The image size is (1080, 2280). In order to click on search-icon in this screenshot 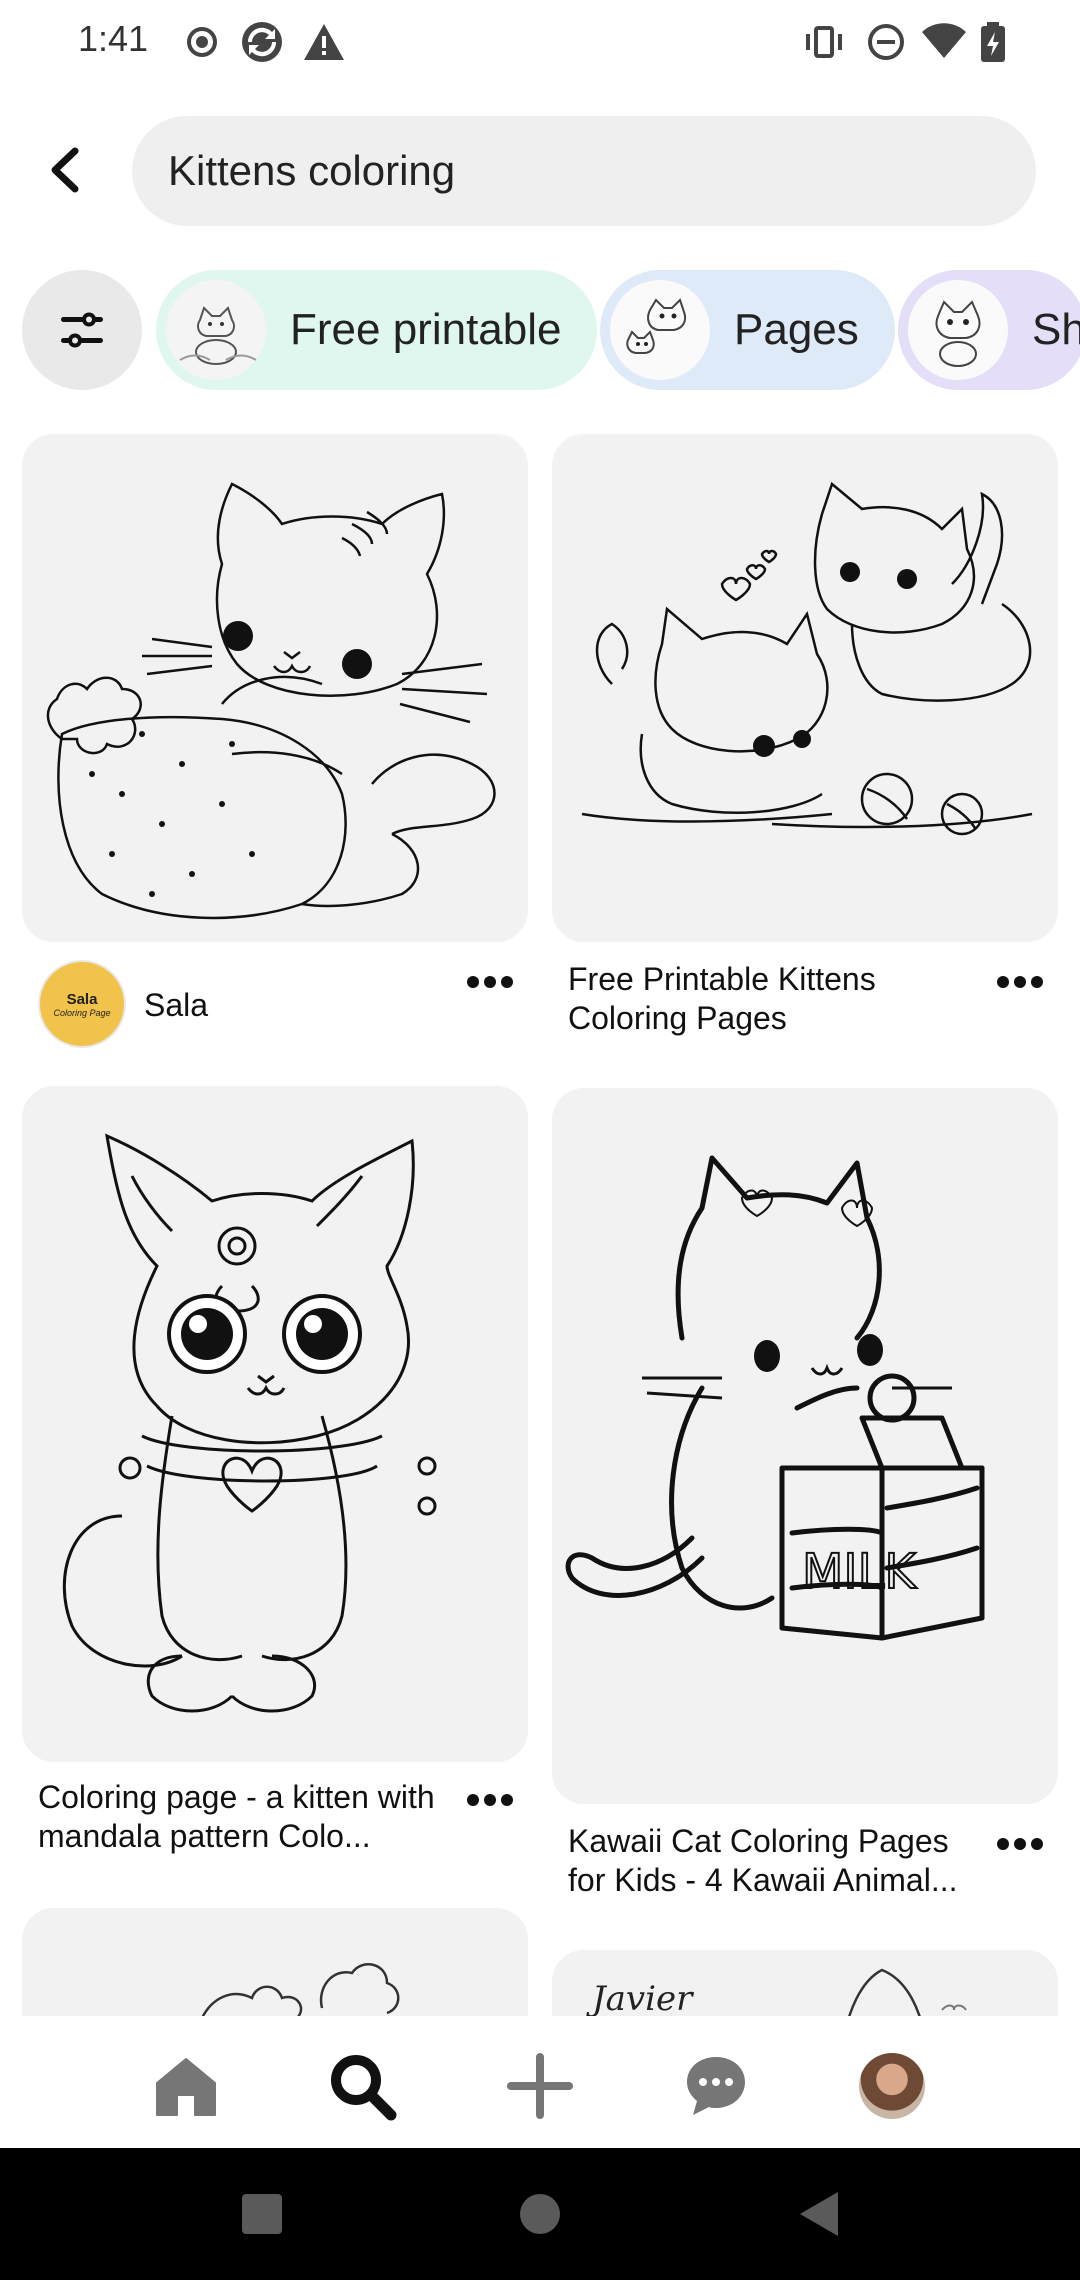, I will do `click(364, 2088)`.